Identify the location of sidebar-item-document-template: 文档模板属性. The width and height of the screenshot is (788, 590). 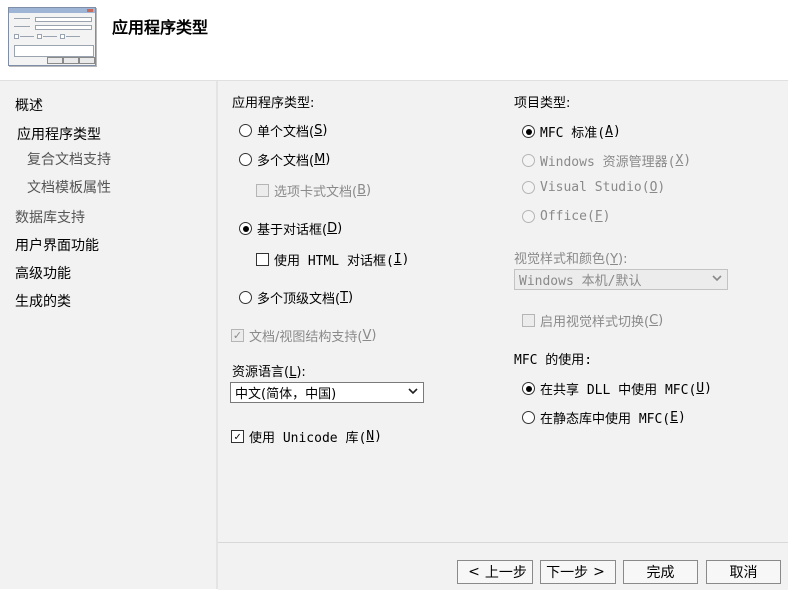
(69, 187).